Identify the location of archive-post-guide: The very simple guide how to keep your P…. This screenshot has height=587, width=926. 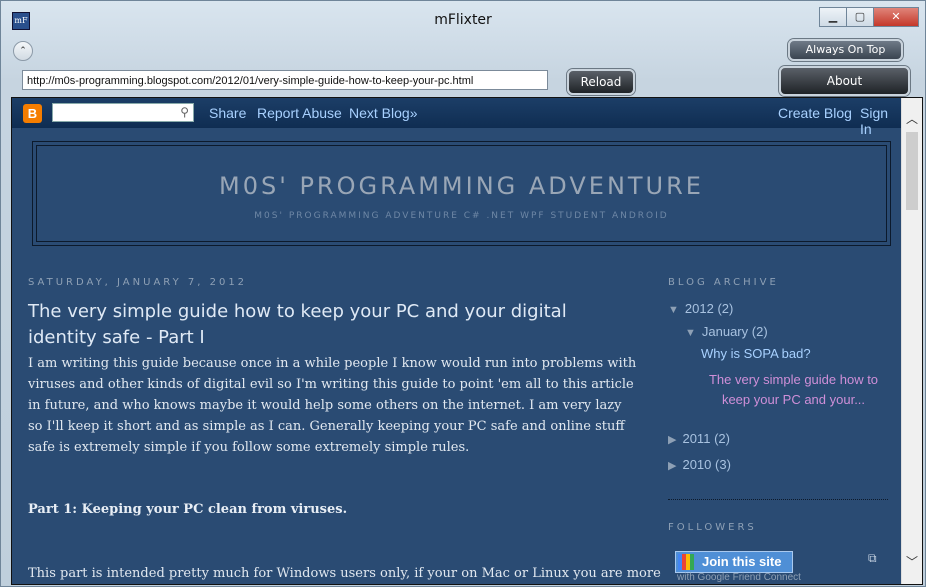
(793, 390).